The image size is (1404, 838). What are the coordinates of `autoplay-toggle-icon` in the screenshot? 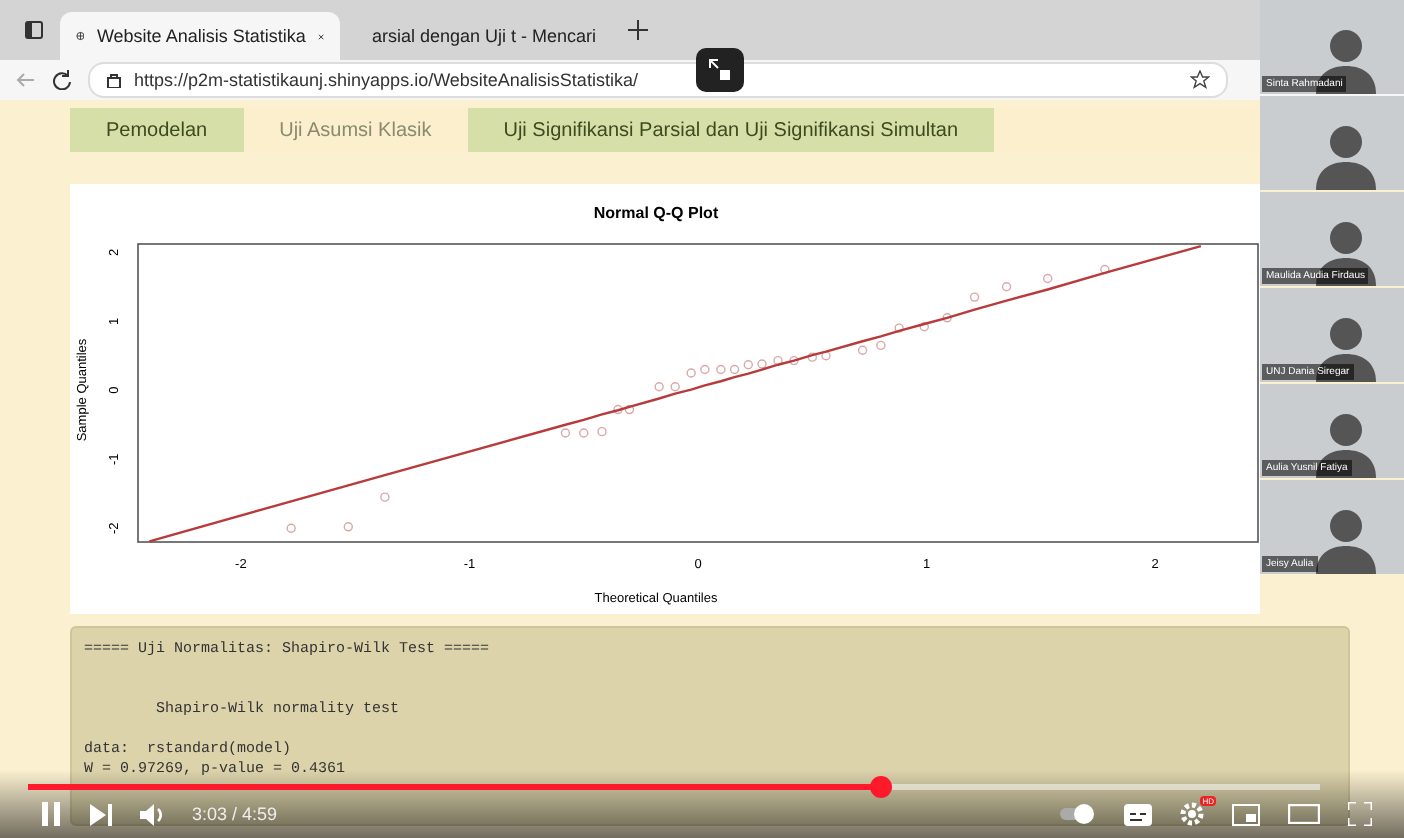 It's located at (1078, 814).